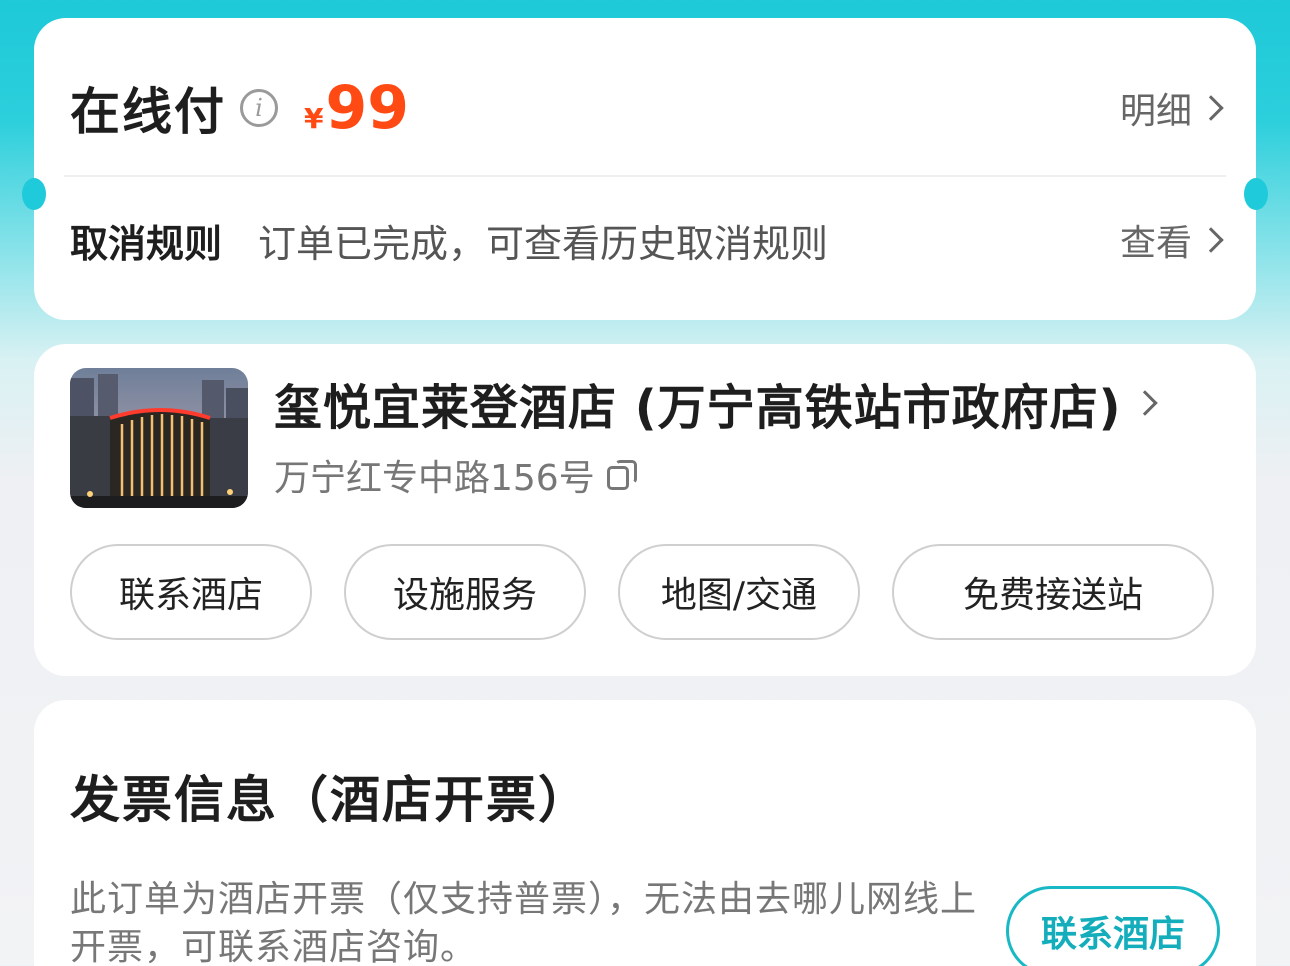 The image size is (1290, 966). I want to click on currency-symbol: ¥, so click(314, 118).